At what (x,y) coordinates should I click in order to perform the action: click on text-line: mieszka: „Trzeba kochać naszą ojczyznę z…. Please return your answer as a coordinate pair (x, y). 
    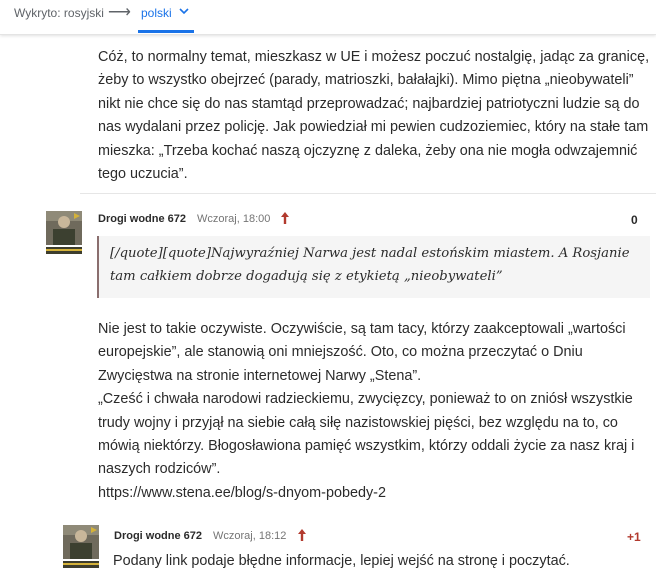
    Looking at the image, I should click on (368, 150).